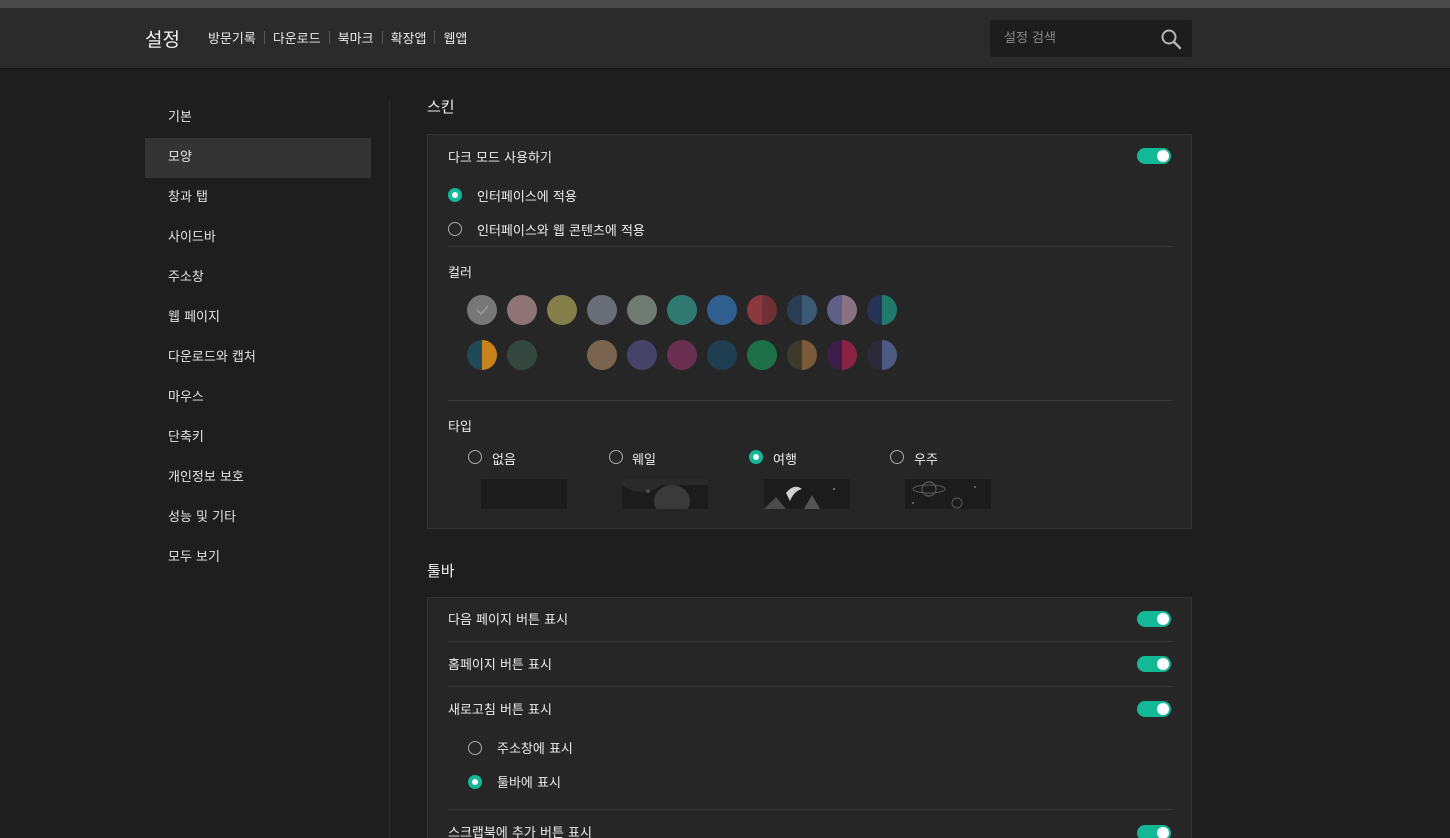 The height and width of the screenshot is (838, 1450). What do you see at coordinates (561, 231) in the screenshot?
I see `apply-interface-web-label: 인터페이스와 웹 콘텐츠에 적용` at bounding box center [561, 231].